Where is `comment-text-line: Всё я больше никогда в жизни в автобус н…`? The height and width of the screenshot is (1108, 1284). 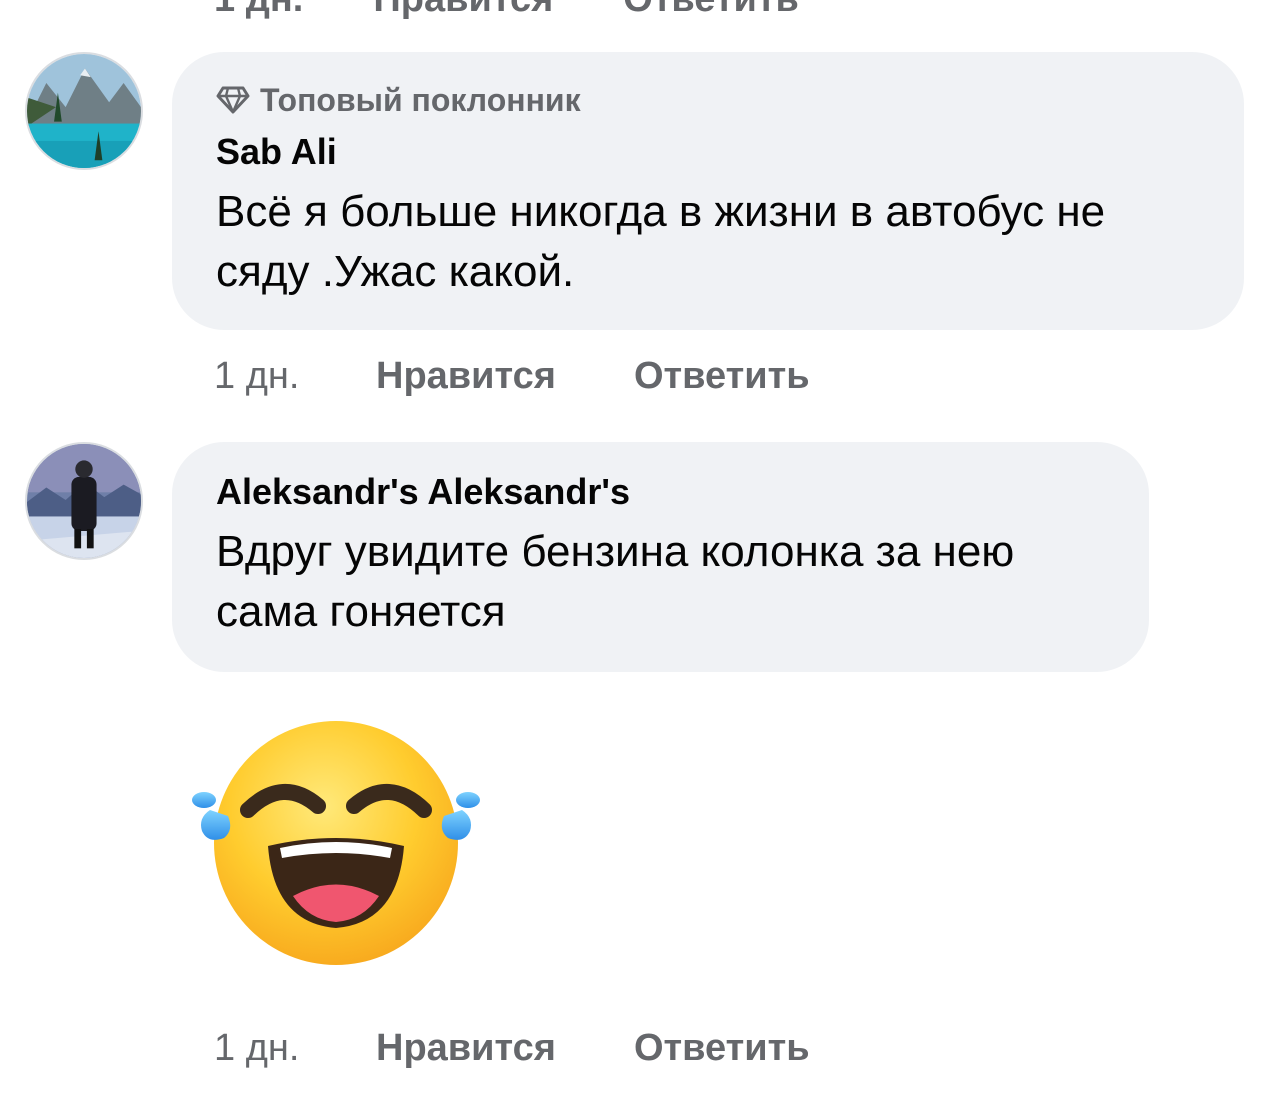 comment-text-line: Всё я больше никогда в жизни в автобус н… is located at coordinates (661, 211).